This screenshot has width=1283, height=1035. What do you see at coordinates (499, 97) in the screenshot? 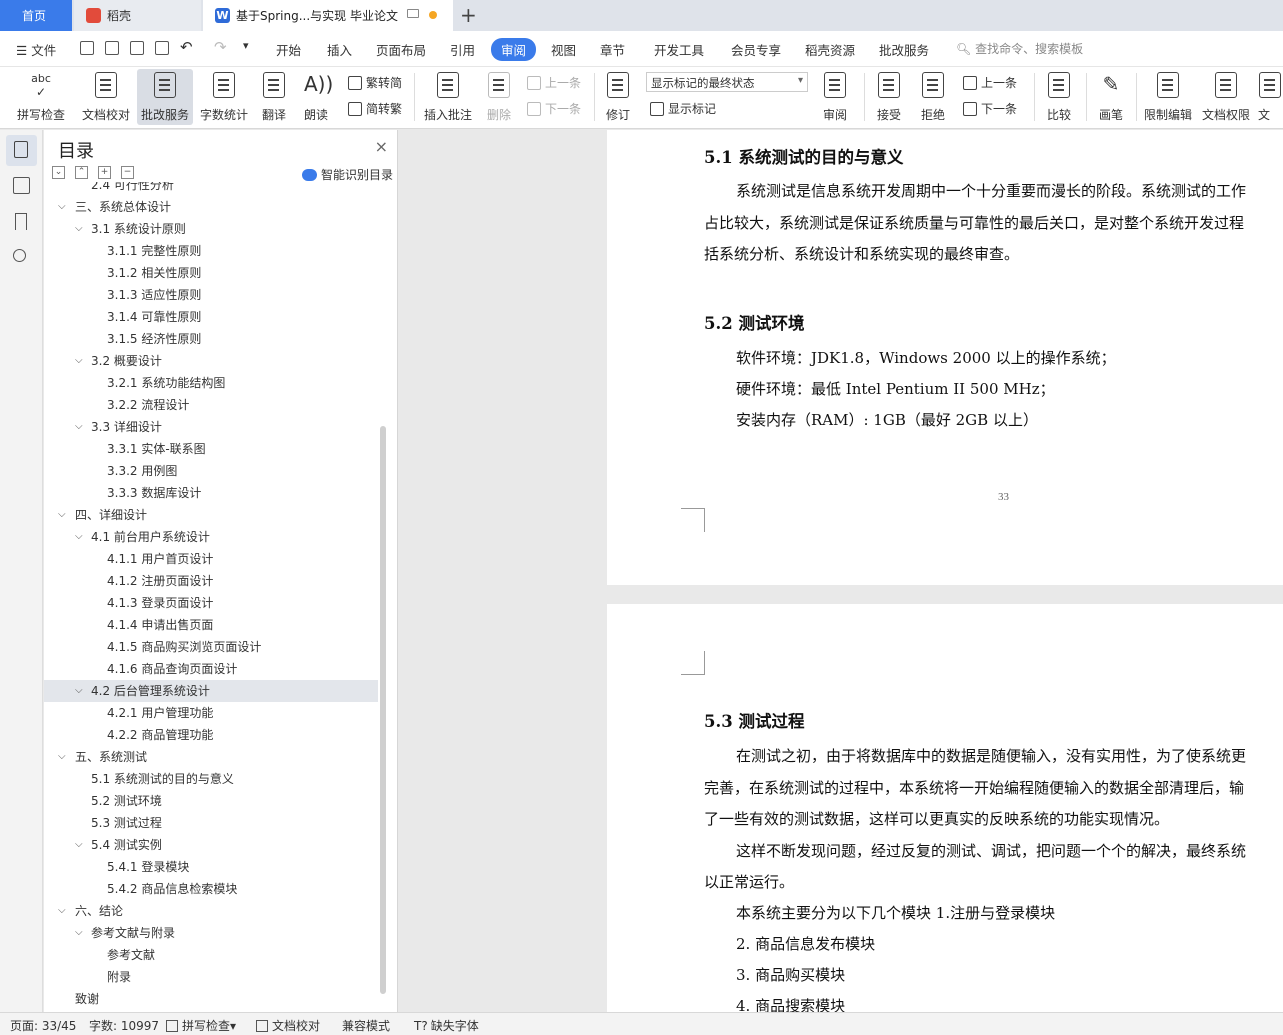
I see `delete-comment-button: 删除` at bounding box center [499, 97].